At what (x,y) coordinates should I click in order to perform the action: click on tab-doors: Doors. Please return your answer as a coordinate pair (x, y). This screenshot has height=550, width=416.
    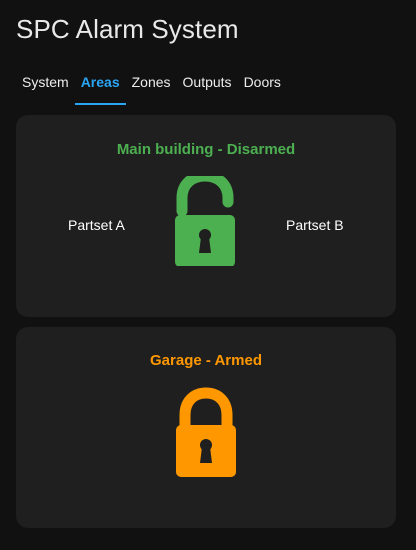
    Looking at the image, I should click on (262, 89).